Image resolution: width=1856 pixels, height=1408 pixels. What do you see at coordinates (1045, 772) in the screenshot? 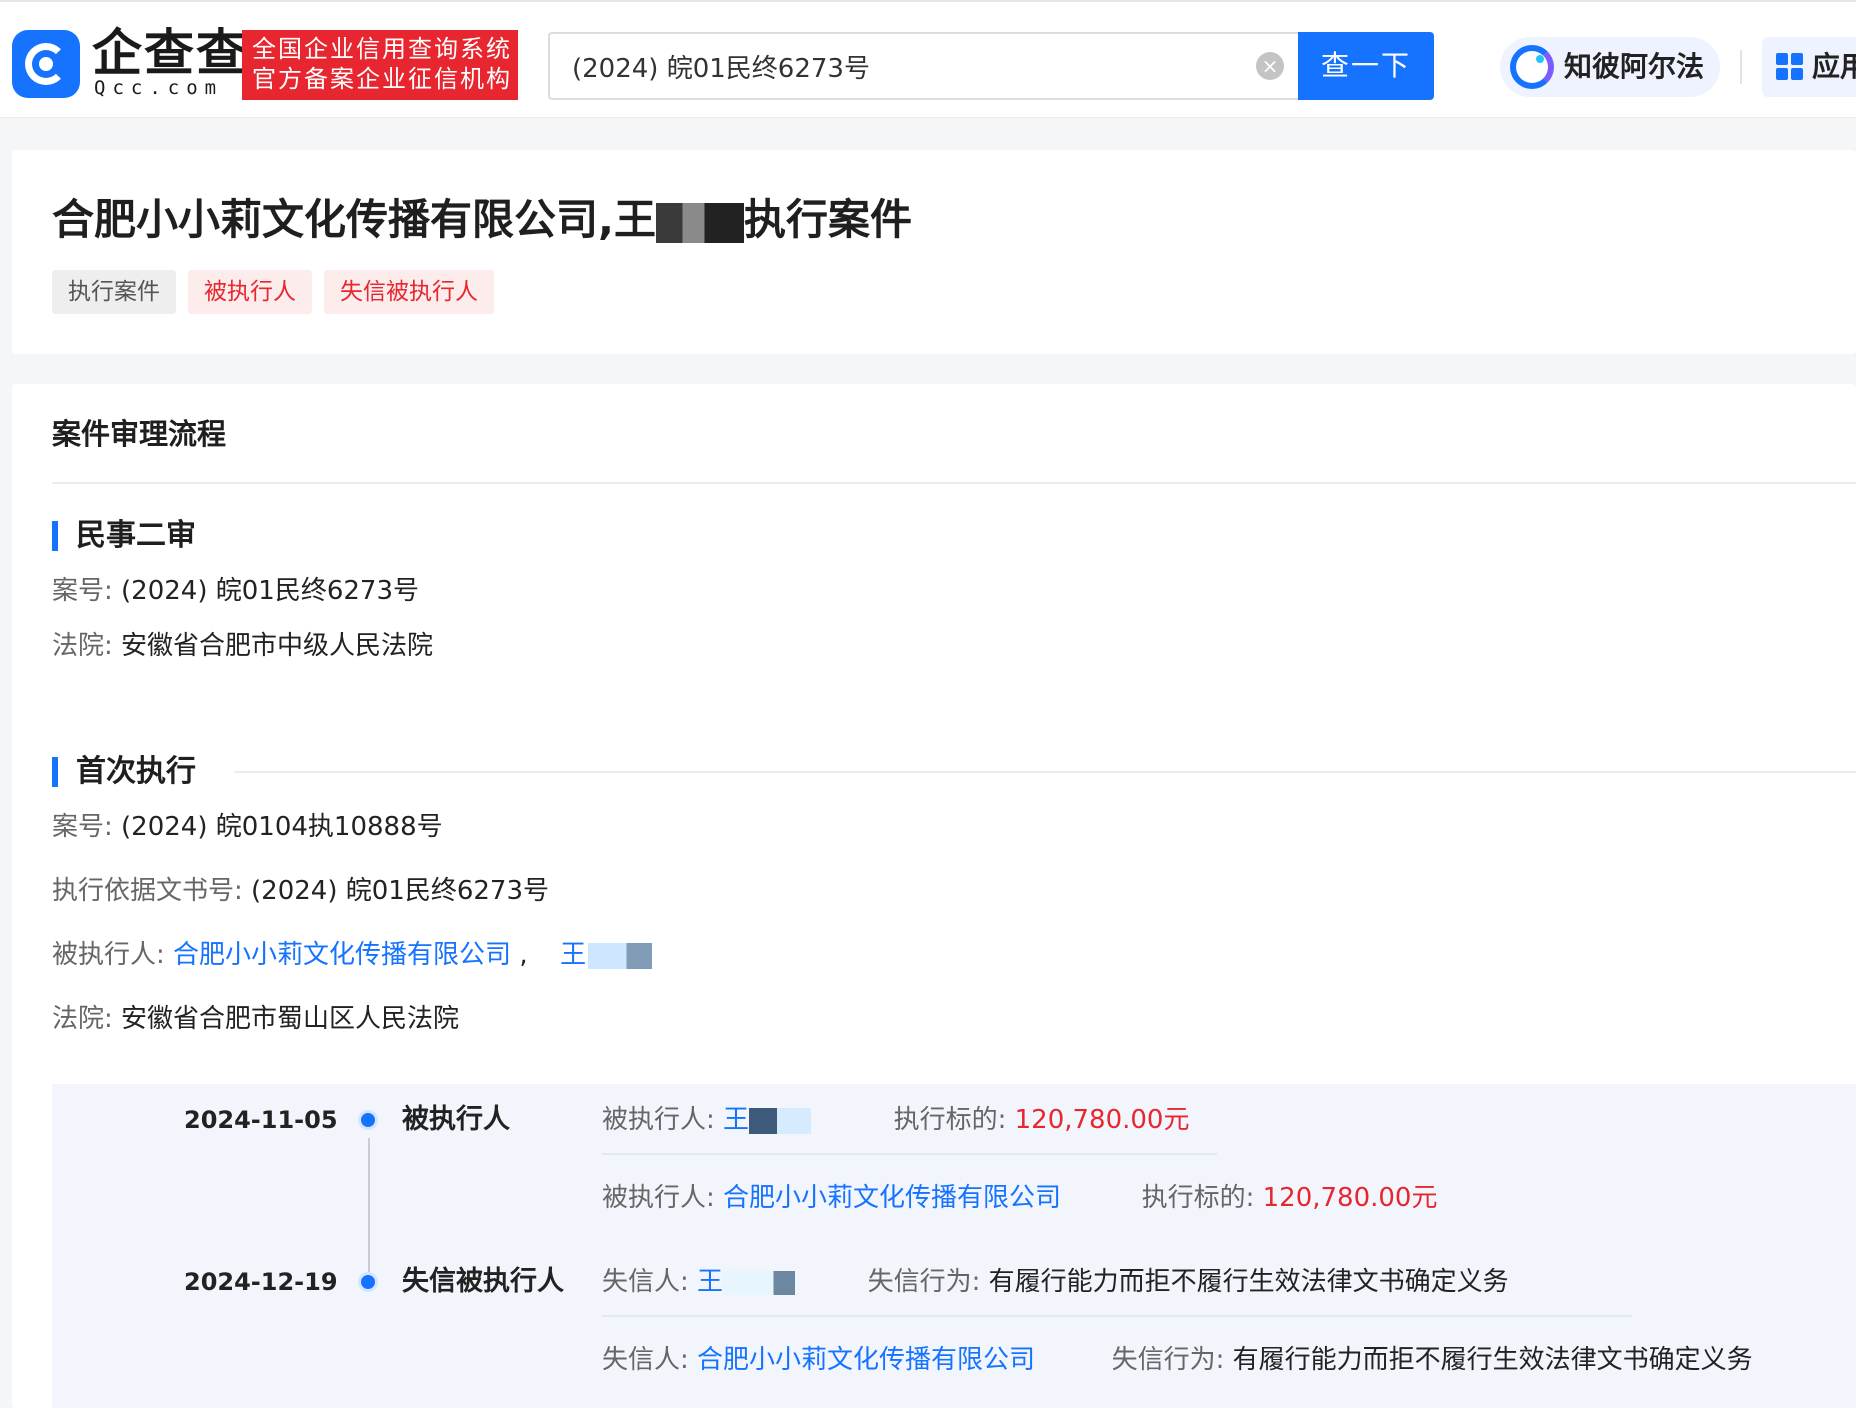
I see `stage-divider` at bounding box center [1045, 772].